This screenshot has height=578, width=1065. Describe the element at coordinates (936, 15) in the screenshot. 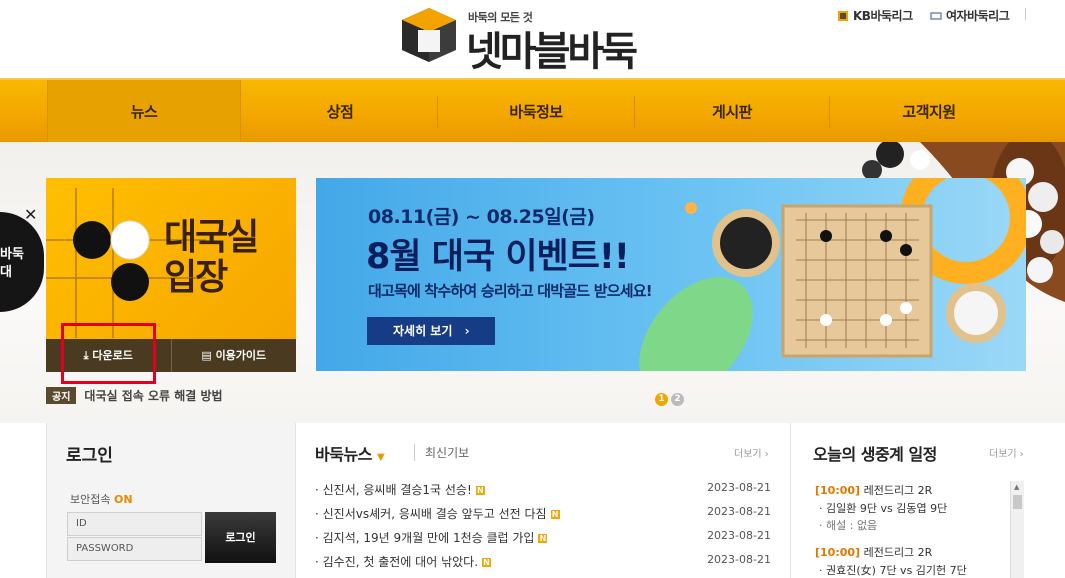

I see `women-league-icon` at that location.